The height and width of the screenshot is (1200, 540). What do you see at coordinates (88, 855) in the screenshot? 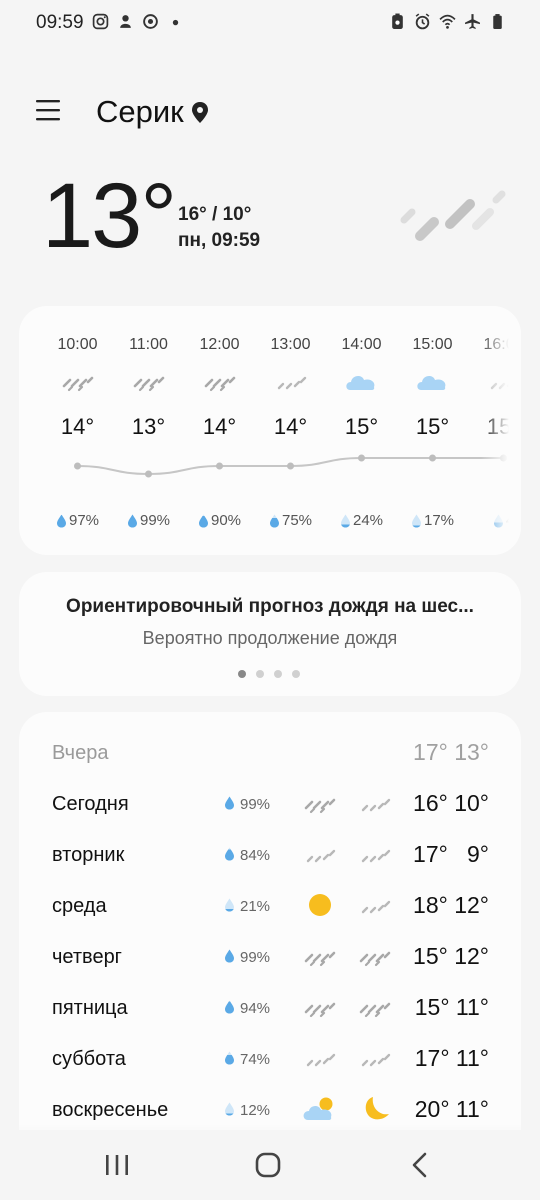
I see `day-name: вторник` at bounding box center [88, 855].